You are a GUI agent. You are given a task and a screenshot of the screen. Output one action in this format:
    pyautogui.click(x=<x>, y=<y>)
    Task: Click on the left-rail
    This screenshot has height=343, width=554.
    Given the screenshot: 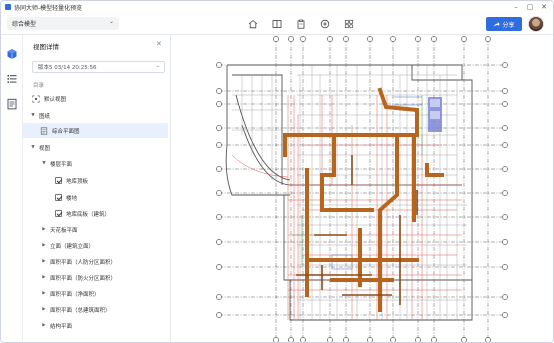 What is the action you would take?
    pyautogui.click(x=12, y=188)
    